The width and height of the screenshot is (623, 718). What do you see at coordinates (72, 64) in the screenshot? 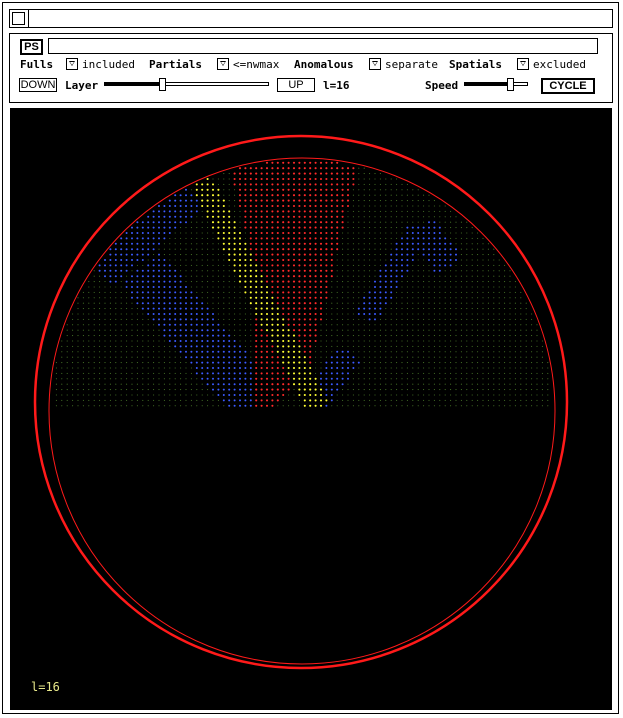
I see `fulls-dropdown-icon` at bounding box center [72, 64].